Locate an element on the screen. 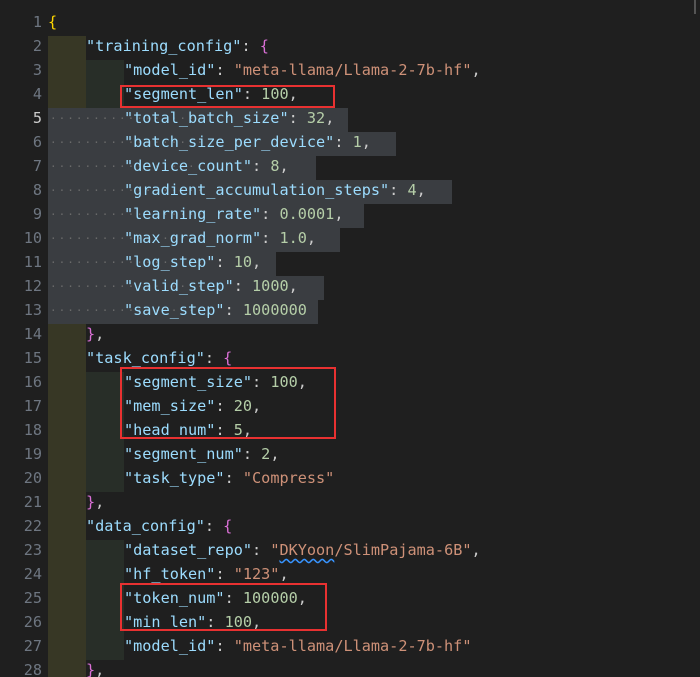 The height and width of the screenshot is (677, 700). line-number: 8 is located at coordinates (37, 190).